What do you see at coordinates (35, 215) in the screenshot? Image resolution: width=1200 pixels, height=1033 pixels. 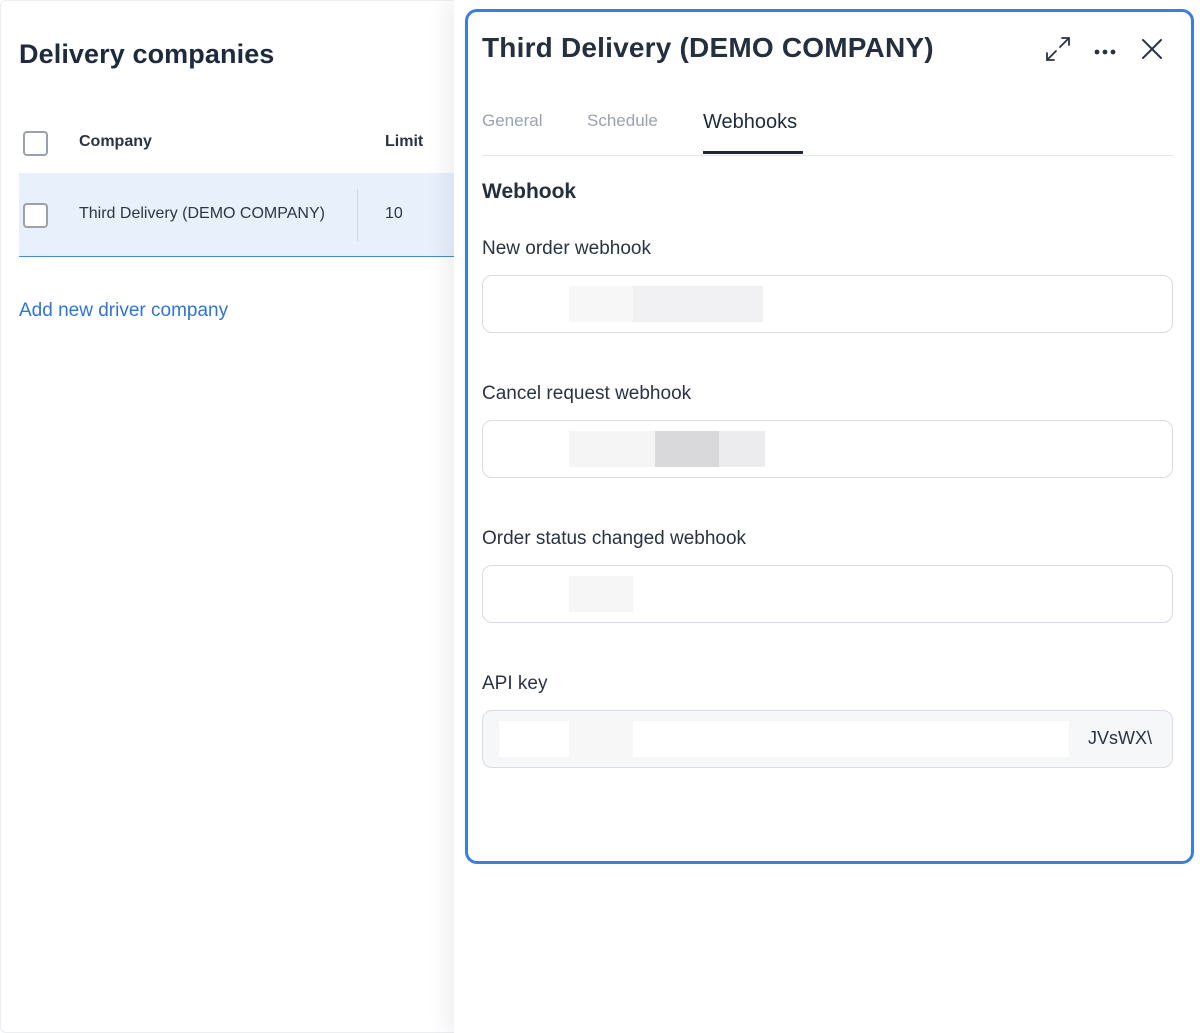 I see `row-checkbox` at bounding box center [35, 215].